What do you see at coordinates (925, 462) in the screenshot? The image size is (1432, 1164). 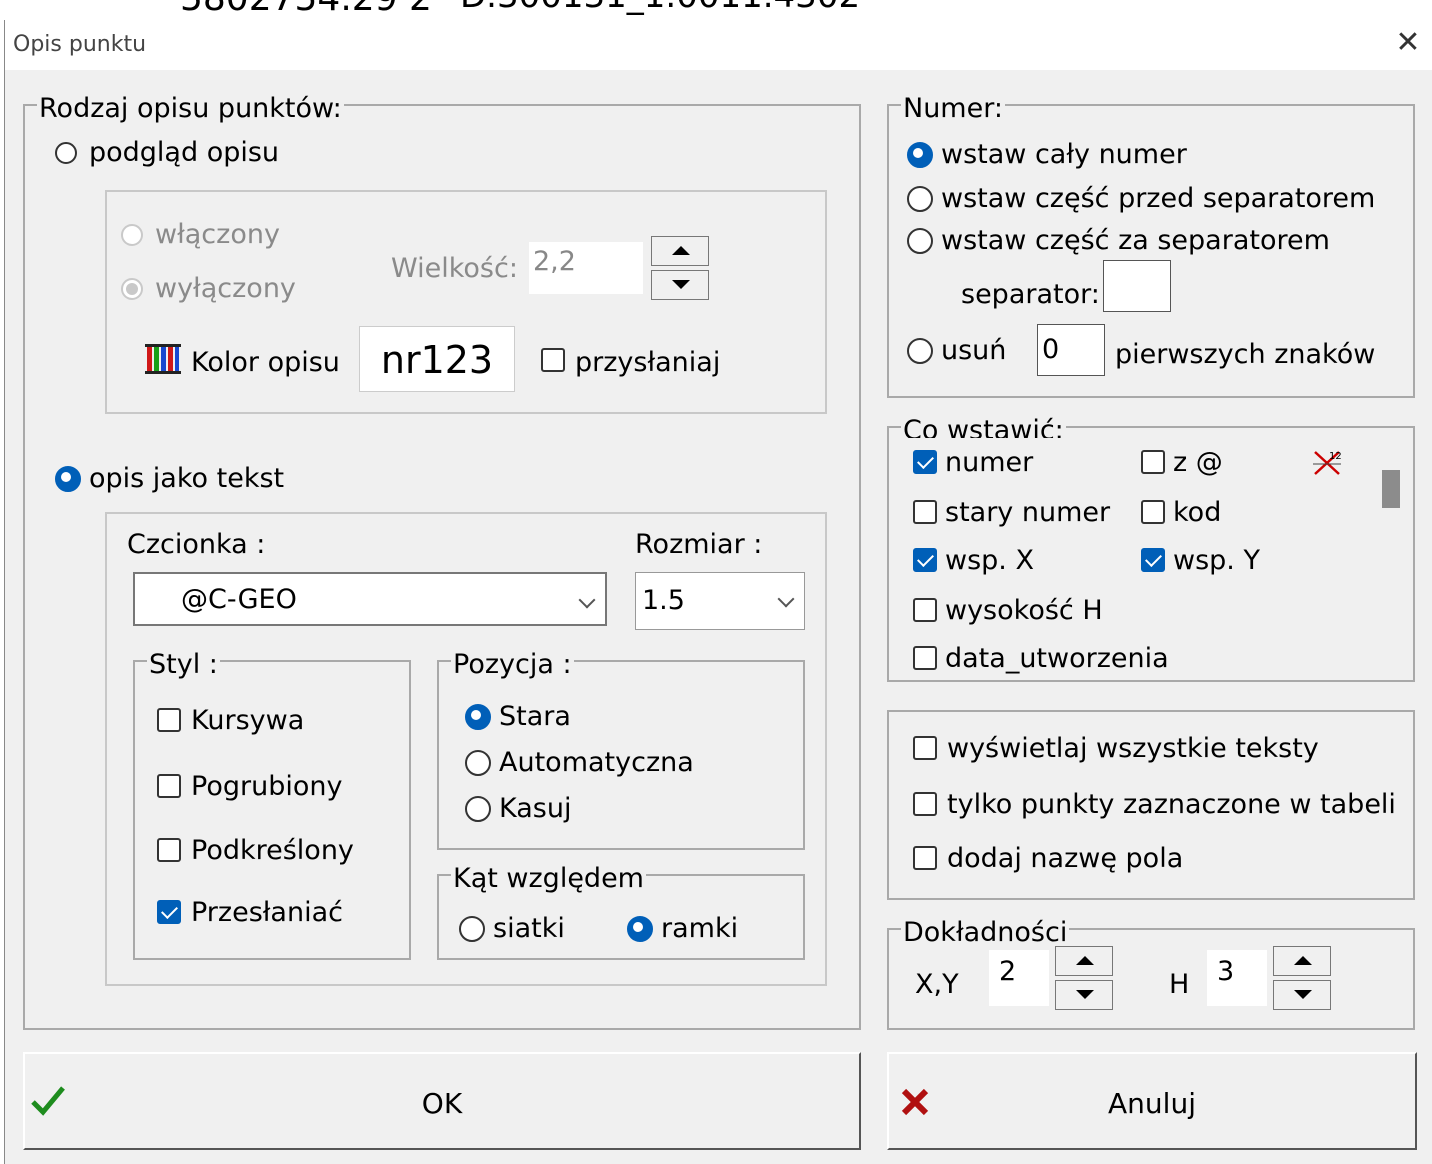 I see `numer-checkbox` at bounding box center [925, 462].